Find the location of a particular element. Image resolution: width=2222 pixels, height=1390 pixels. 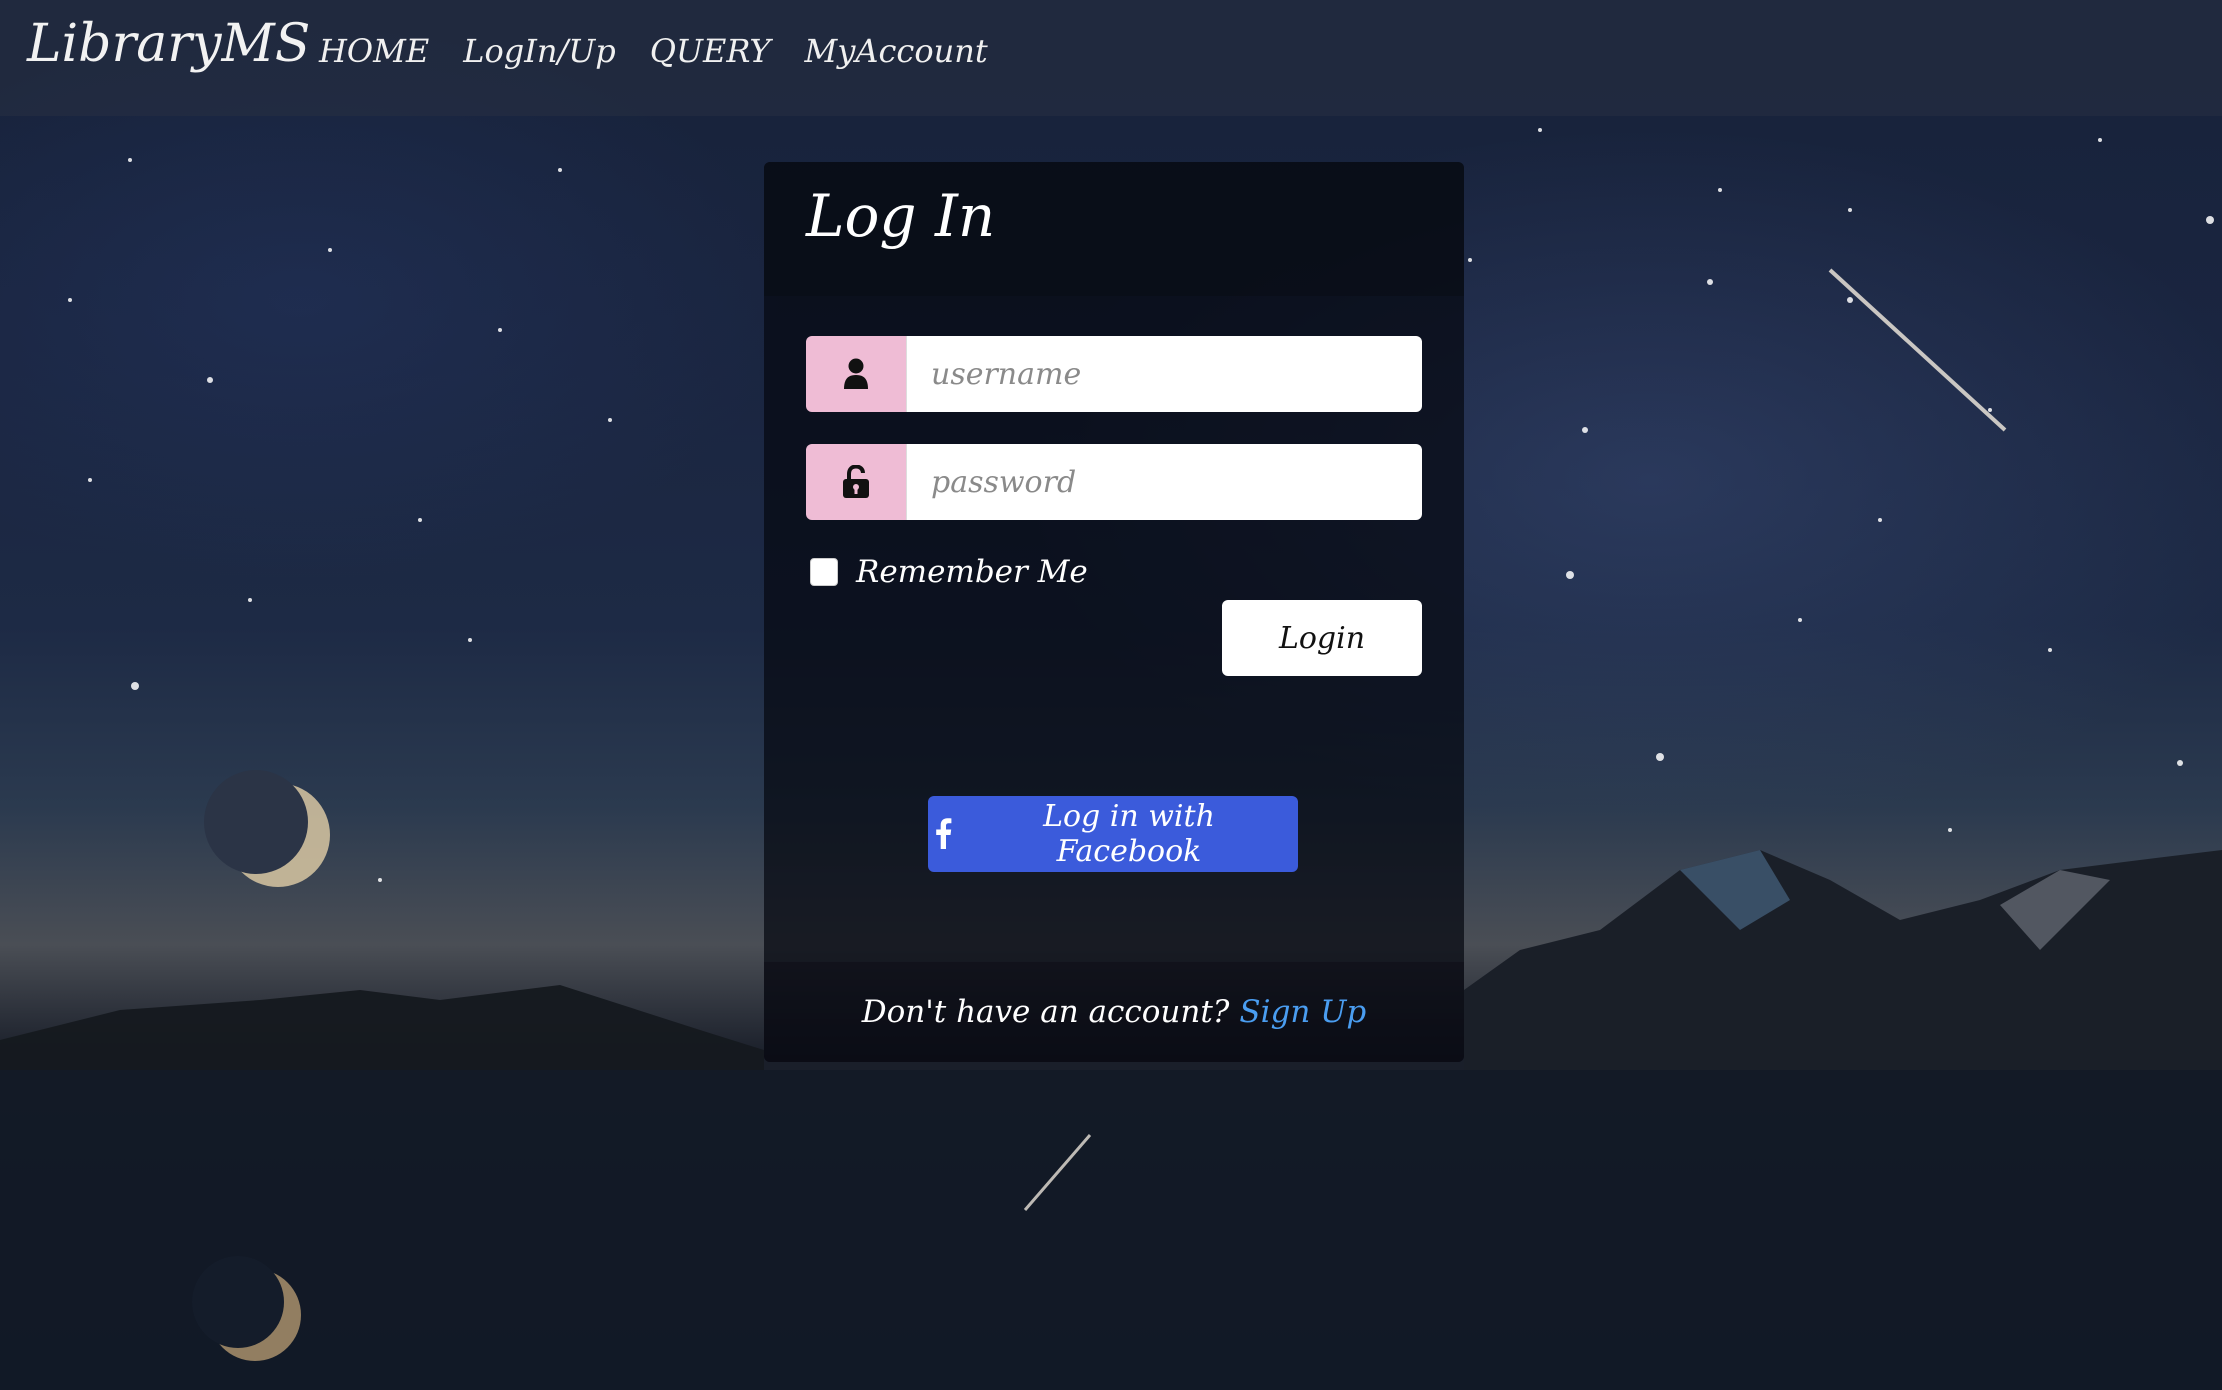

brand-logo: LibraryMS is located at coordinates (168, 44).